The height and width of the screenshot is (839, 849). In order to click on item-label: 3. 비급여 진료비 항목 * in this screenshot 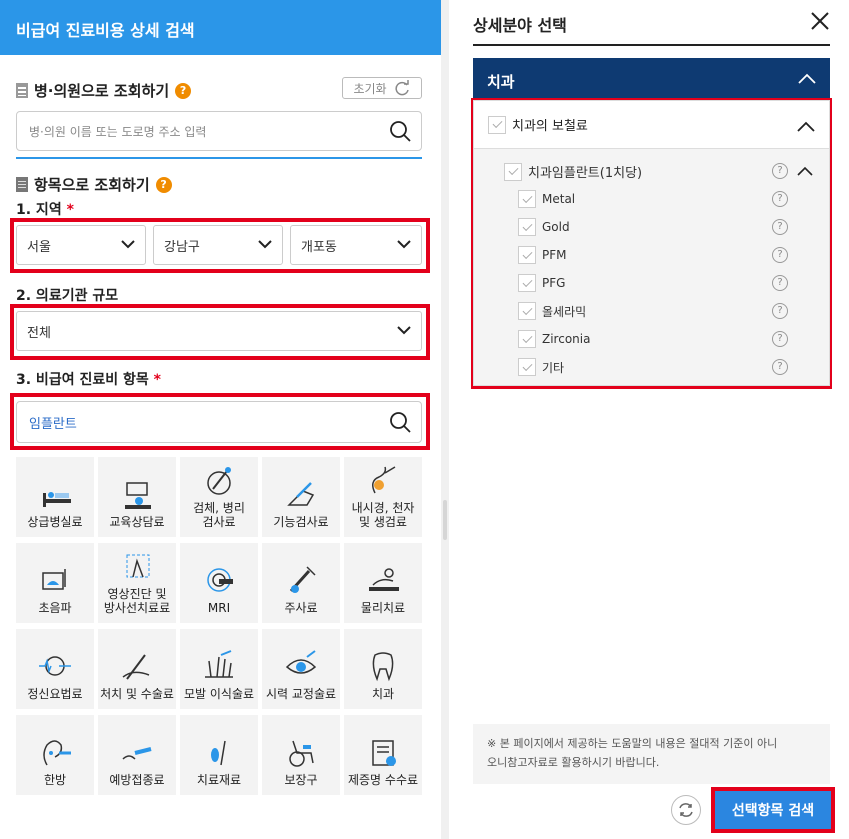, I will do `click(88, 379)`.